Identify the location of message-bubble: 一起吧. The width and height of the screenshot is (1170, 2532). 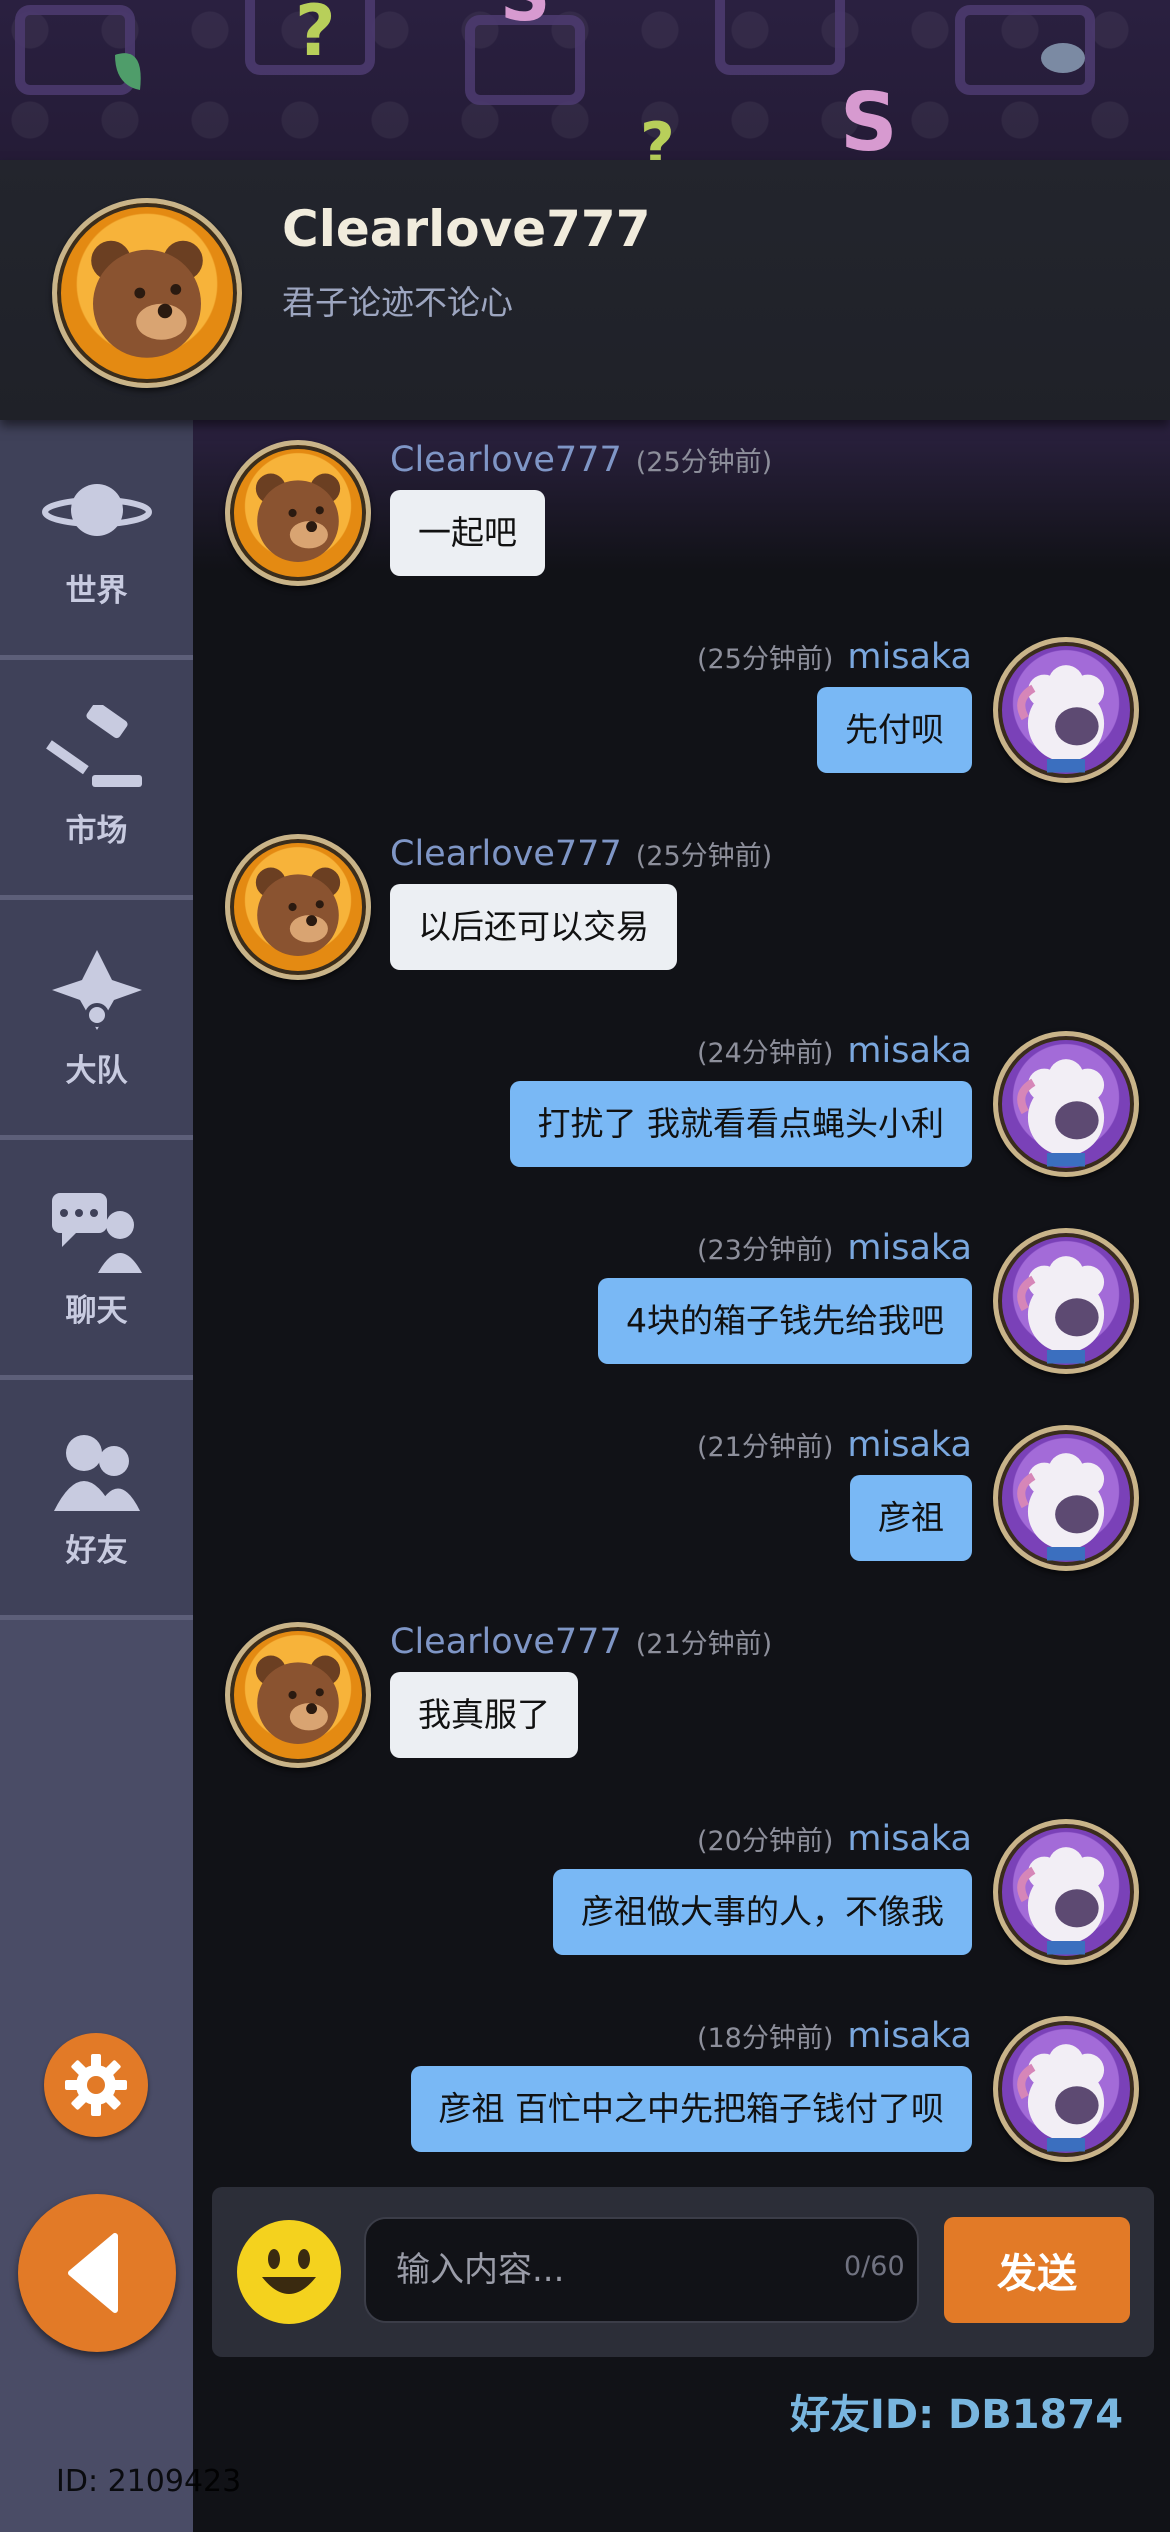
(467, 533).